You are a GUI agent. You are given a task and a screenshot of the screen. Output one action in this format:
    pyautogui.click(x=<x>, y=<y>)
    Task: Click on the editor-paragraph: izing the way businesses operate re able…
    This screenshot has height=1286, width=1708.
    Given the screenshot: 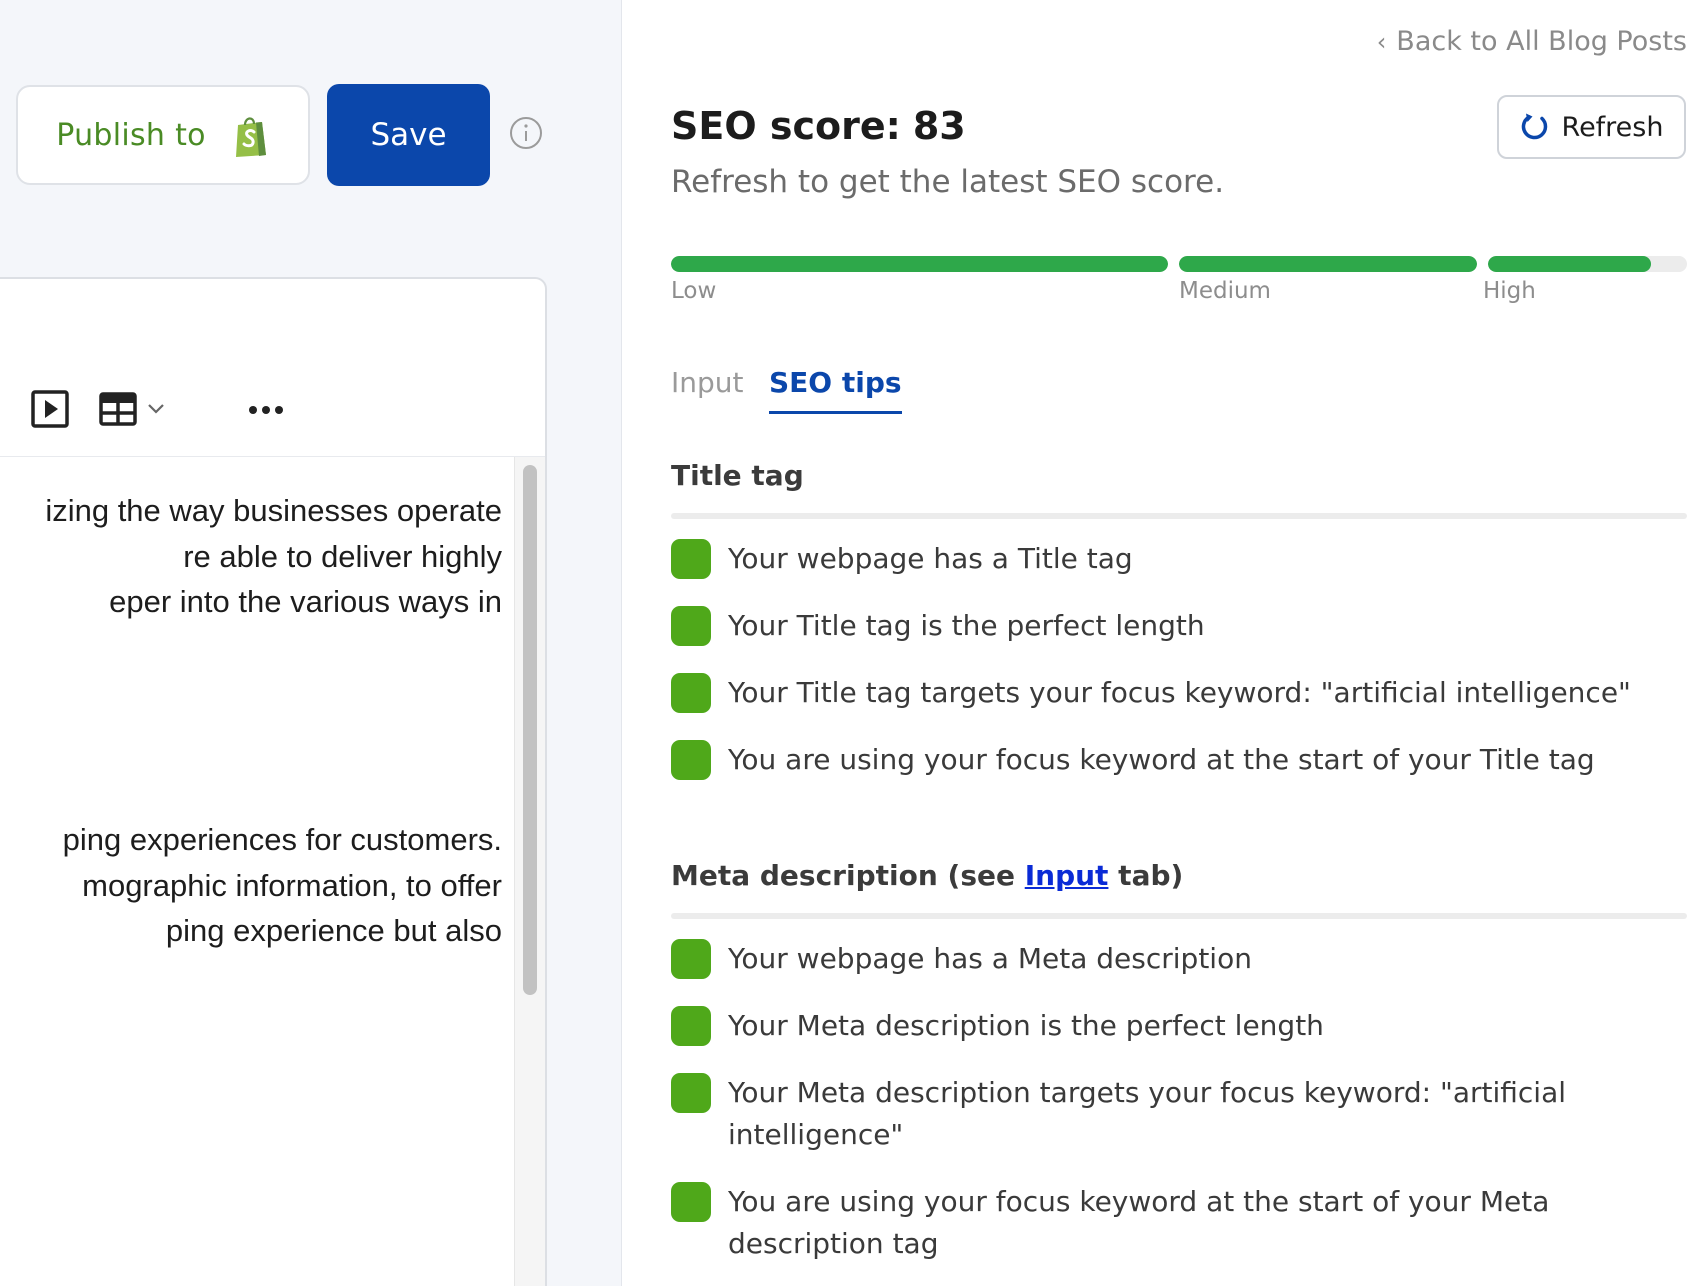 What is the action you would take?
    pyautogui.click(x=251, y=556)
    